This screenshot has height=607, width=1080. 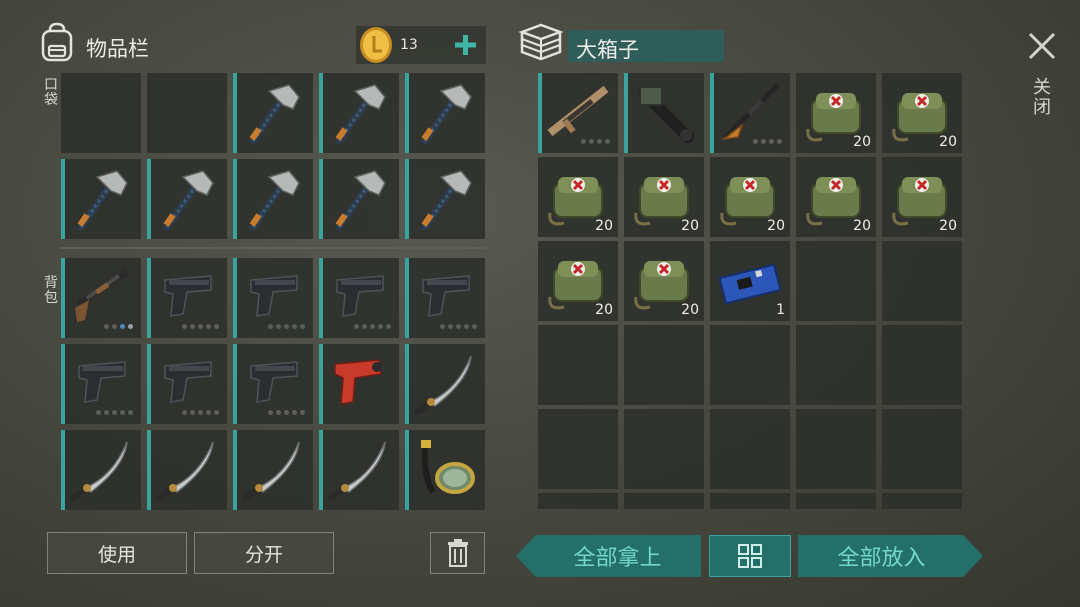 I want to click on close-button: 关闭, so click(x=1042, y=78).